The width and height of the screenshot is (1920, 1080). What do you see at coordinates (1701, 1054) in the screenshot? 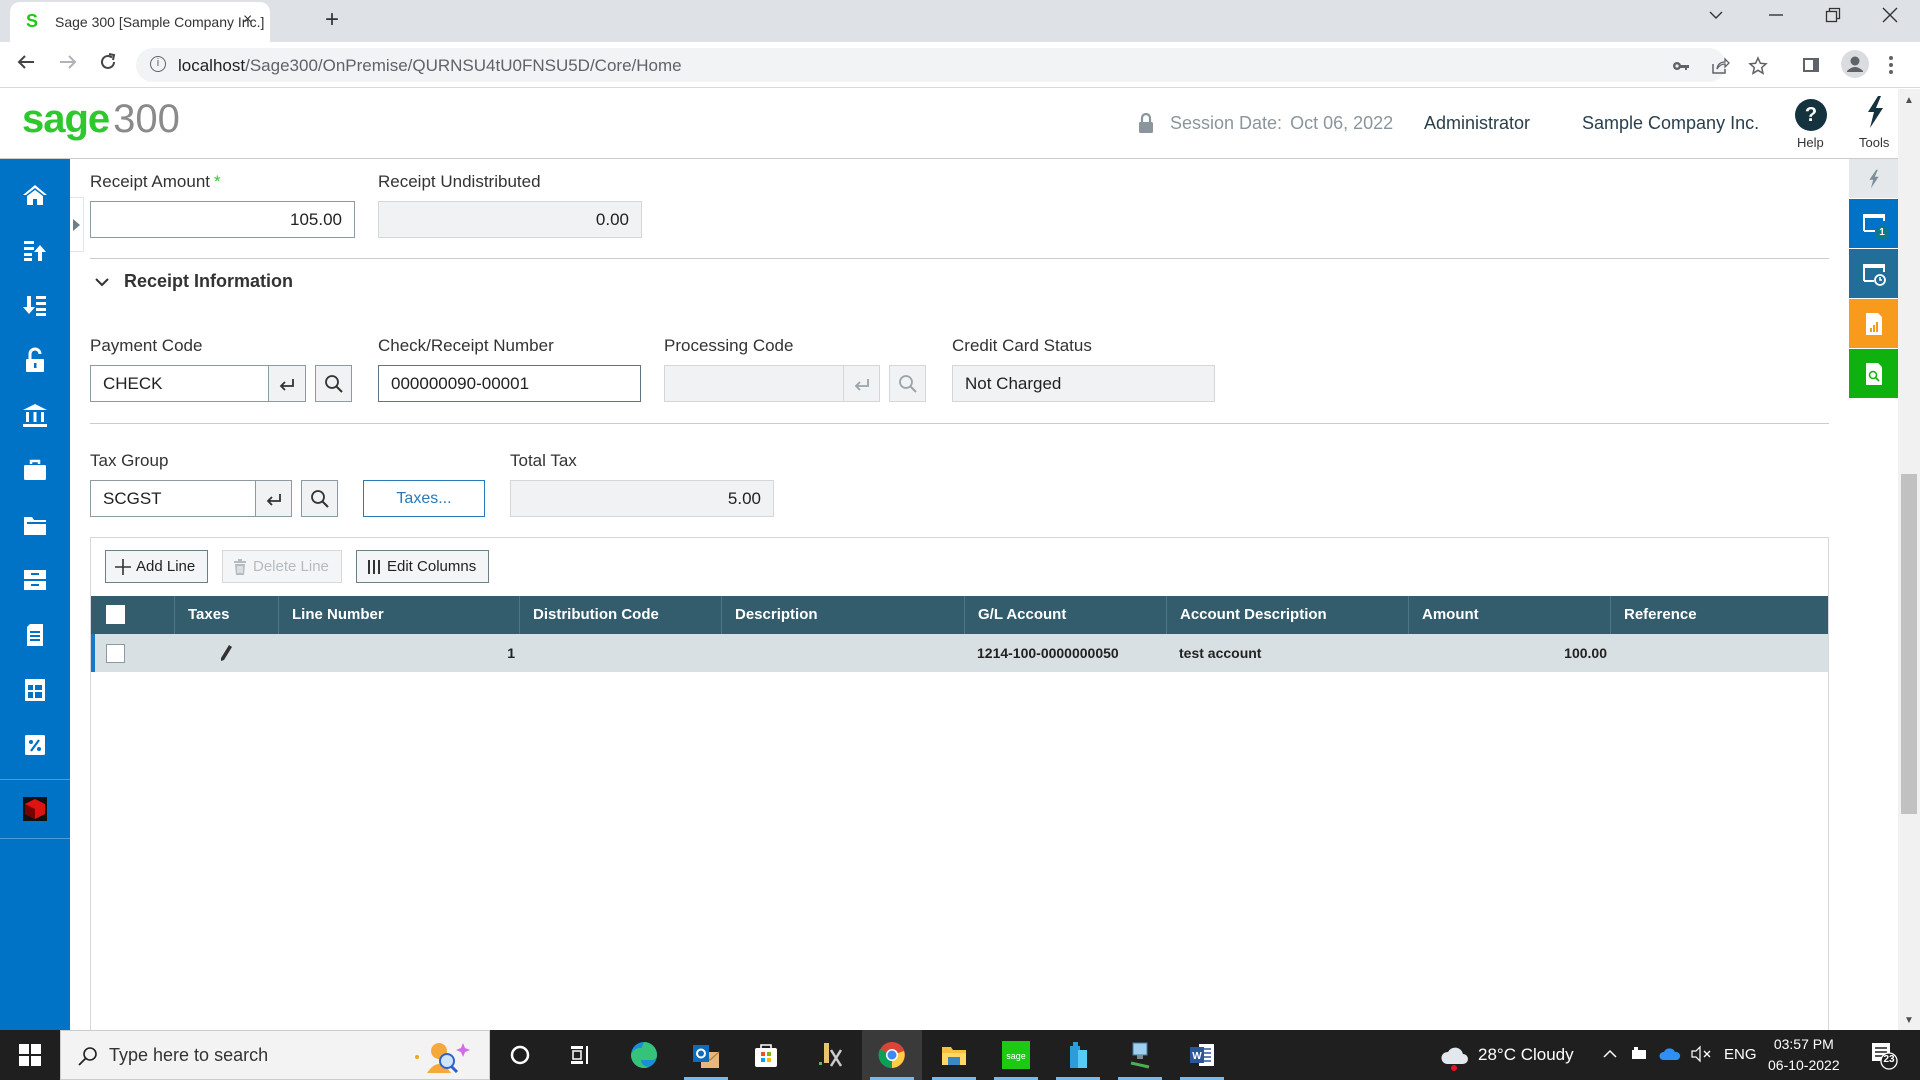
I see `volume-muted-icon` at bounding box center [1701, 1054].